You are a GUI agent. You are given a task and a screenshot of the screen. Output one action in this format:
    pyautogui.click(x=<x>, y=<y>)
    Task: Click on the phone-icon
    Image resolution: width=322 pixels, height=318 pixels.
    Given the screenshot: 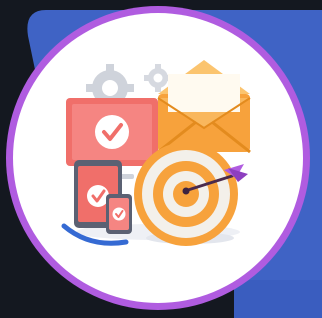 What is the action you would take?
    pyautogui.click(x=119, y=214)
    